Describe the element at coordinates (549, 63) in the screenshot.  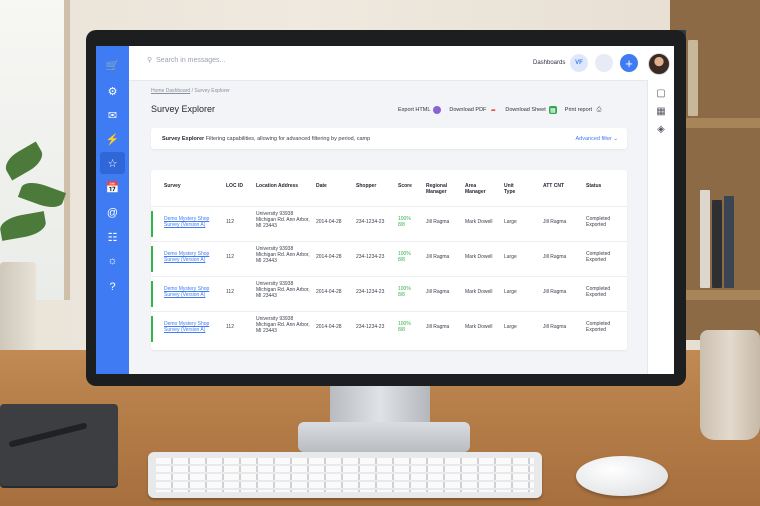
I see `dashboards-link: Dashboards` at that location.